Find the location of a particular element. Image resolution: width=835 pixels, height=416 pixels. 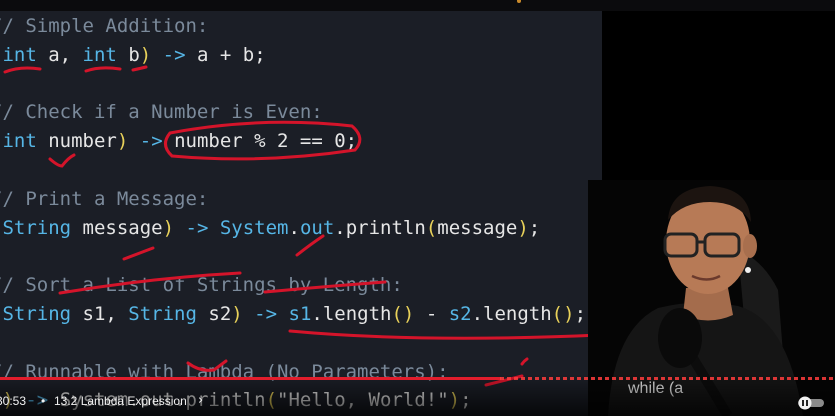

chapter-title: 13.2 Lambda Expression is located at coordinates (120, 401).